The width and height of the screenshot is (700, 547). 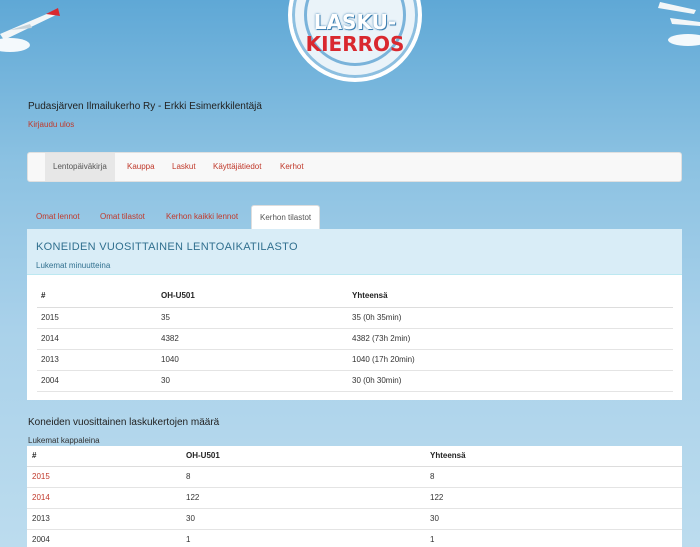 What do you see at coordinates (292, 167) in the screenshot?
I see `nav-item-kerhot: Kerhot` at bounding box center [292, 167].